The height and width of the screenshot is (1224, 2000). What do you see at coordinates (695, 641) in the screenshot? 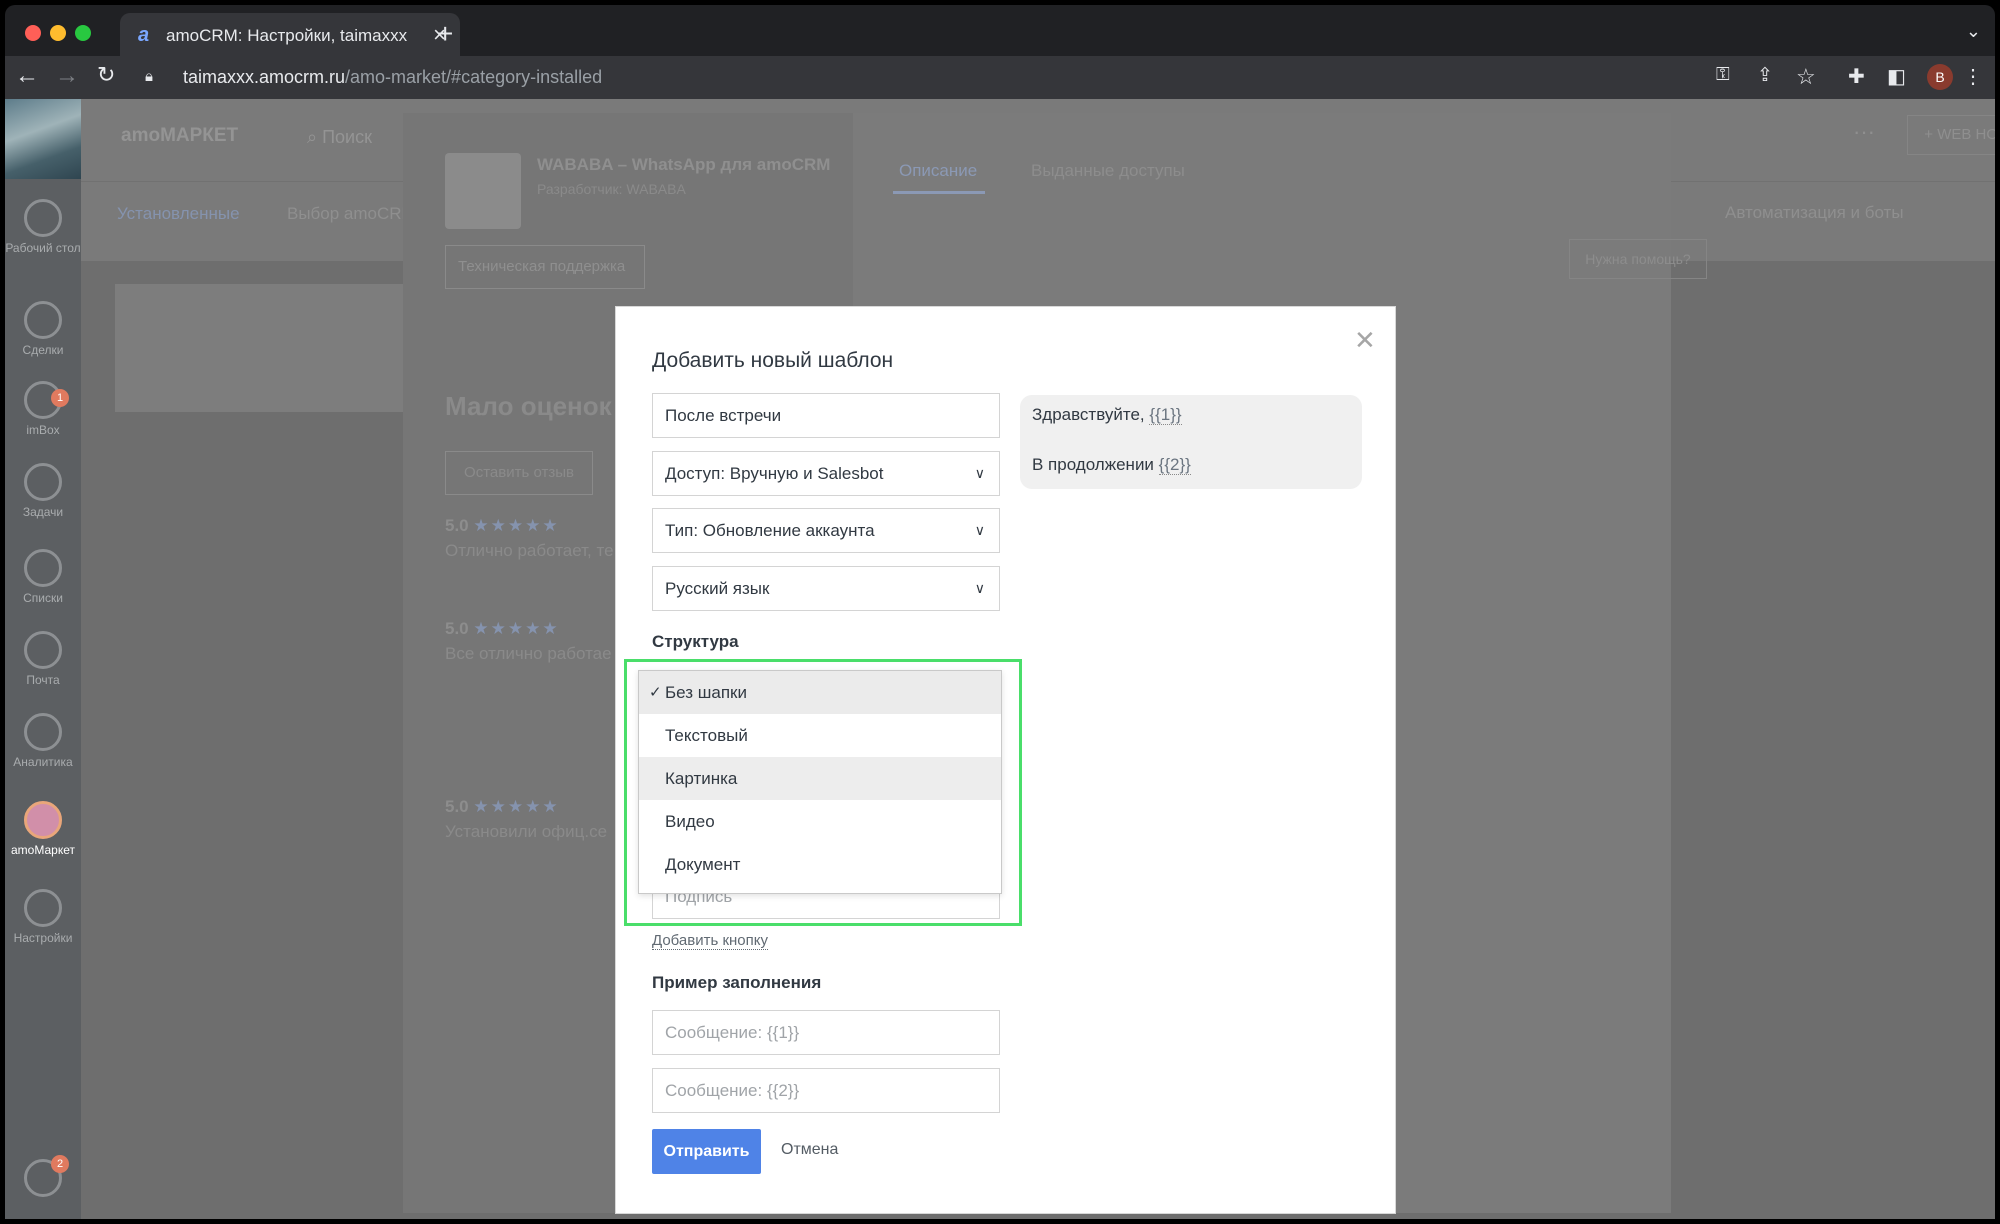
I see `structure-heading: Структура` at bounding box center [695, 641].